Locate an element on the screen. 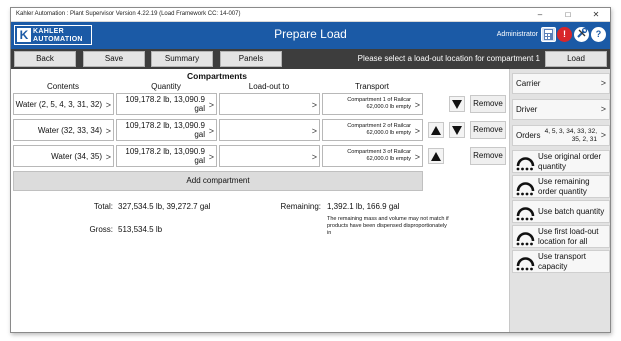  help-icon: ? is located at coordinates (598, 34).